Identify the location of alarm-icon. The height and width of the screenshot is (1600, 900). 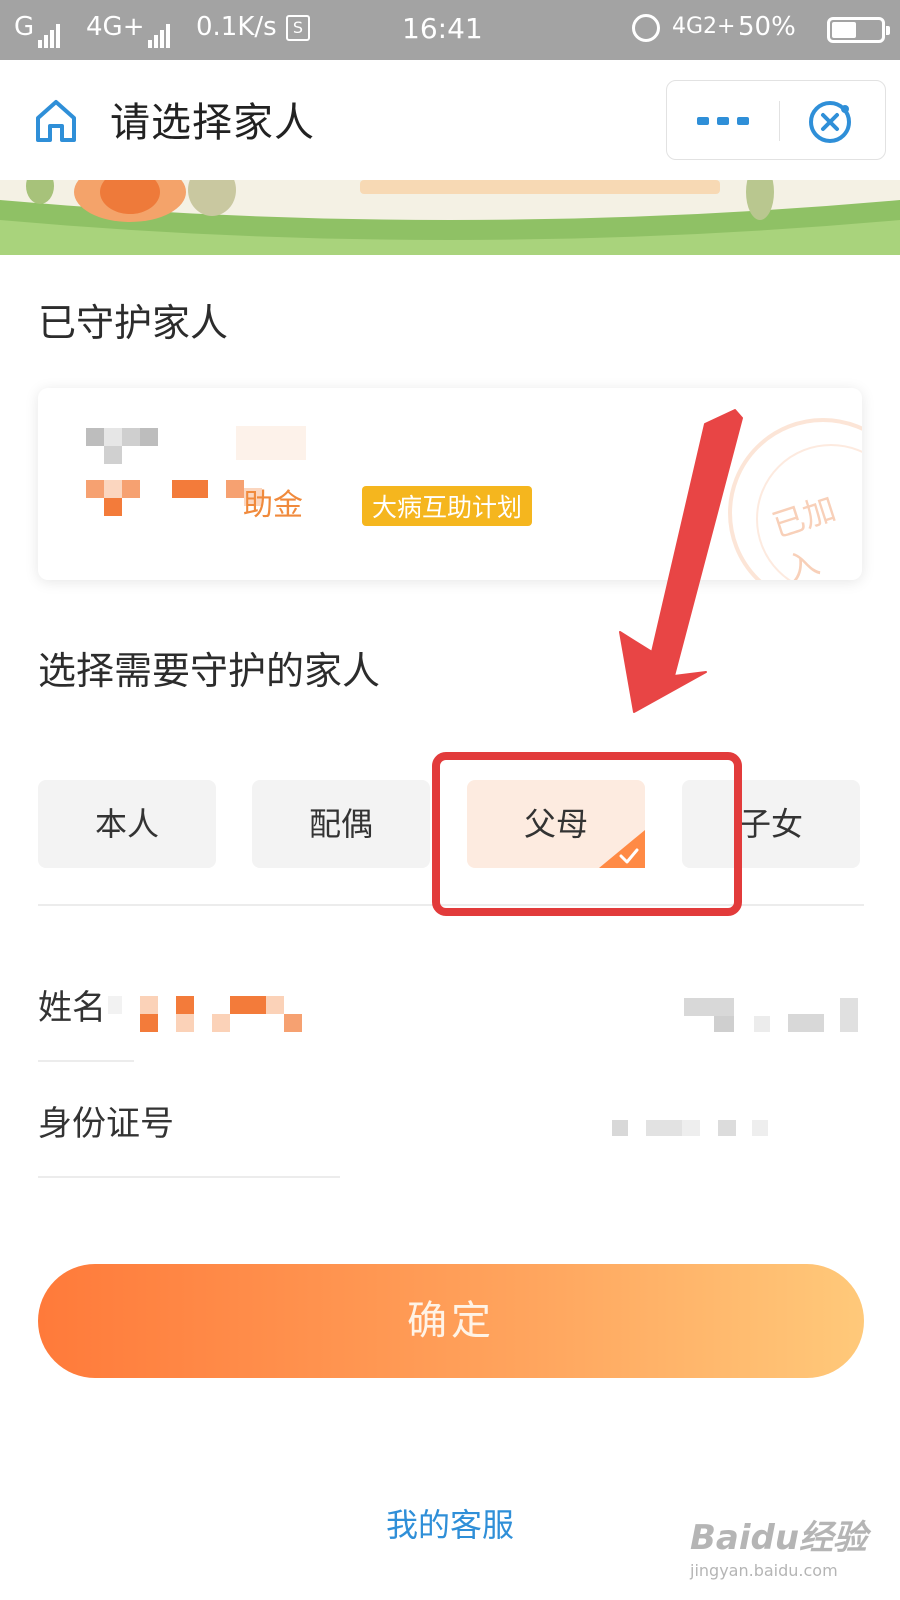
(646, 28).